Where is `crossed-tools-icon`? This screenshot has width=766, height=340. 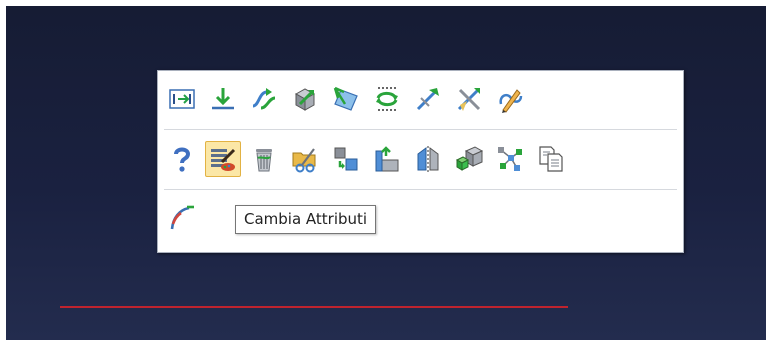 crossed-tools-icon is located at coordinates (469, 99).